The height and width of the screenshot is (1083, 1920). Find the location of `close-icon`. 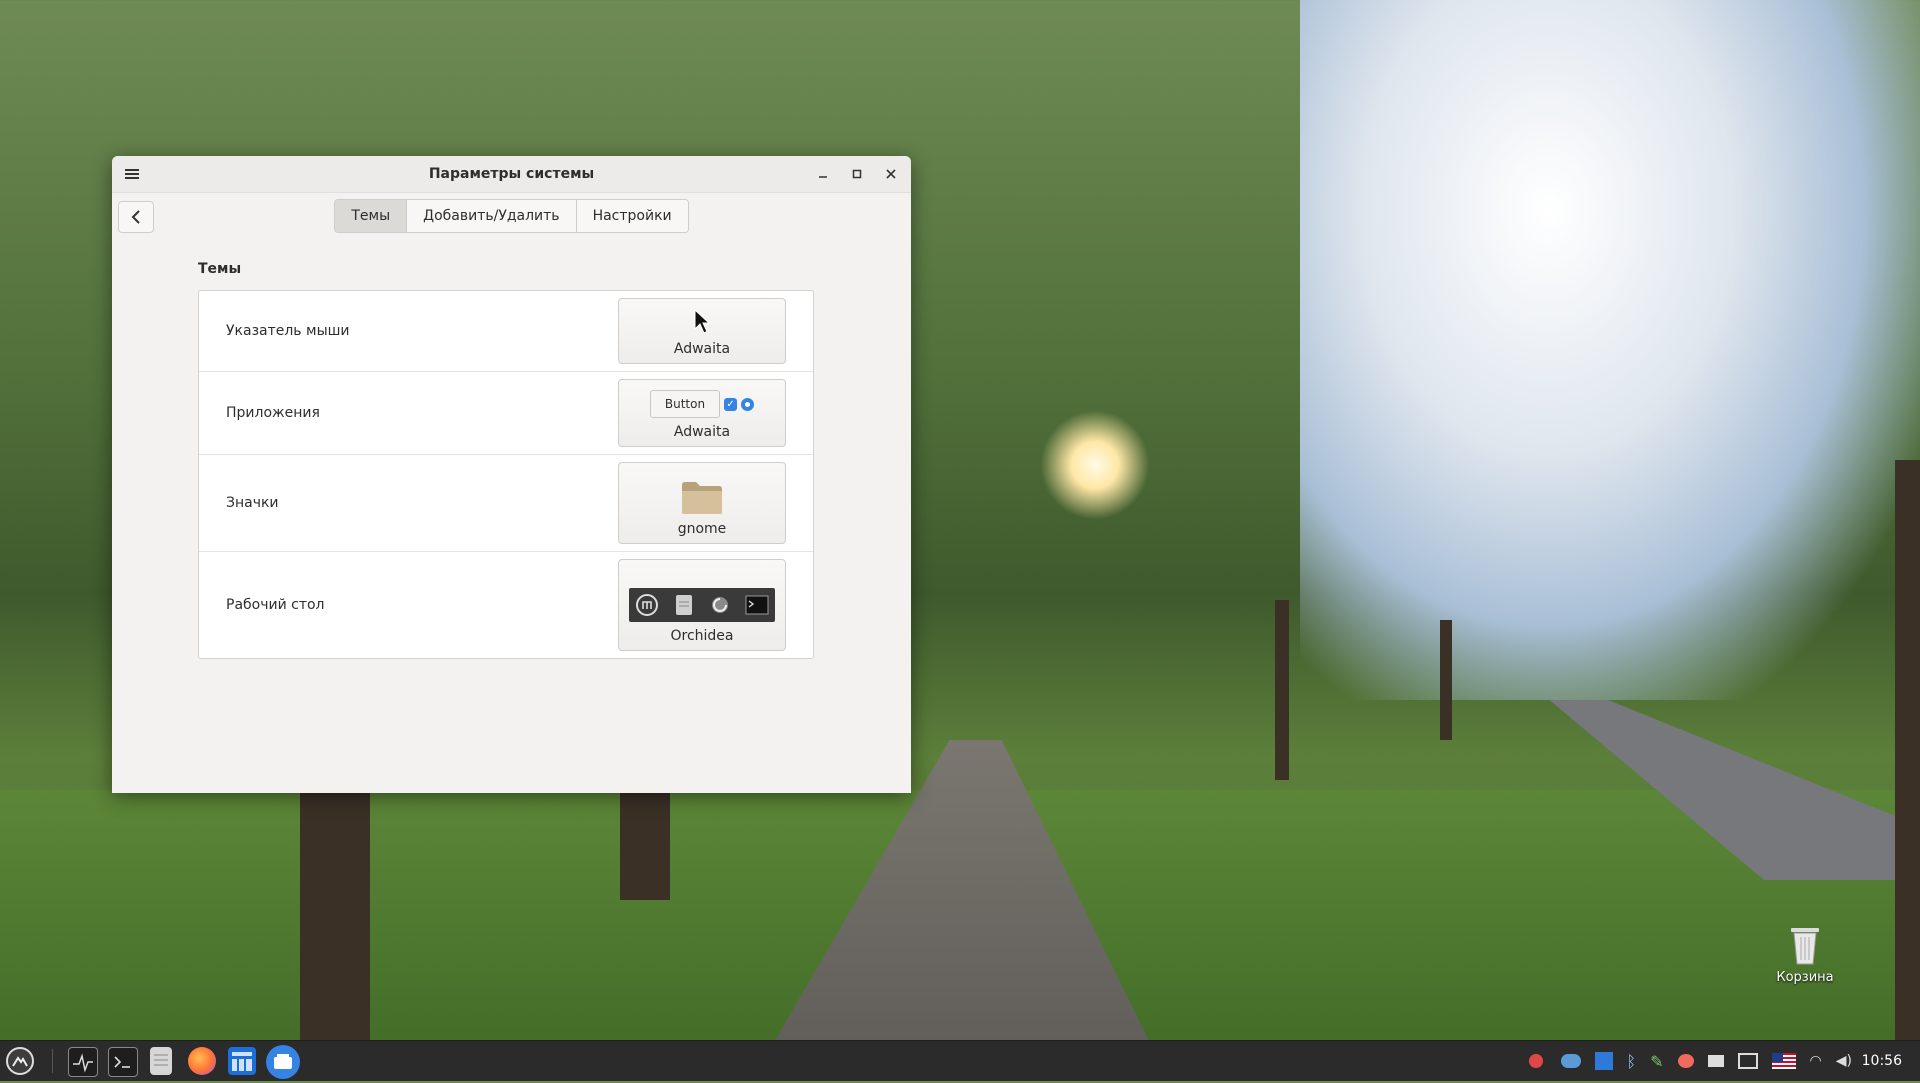

close-icon is located at coordinates (891, 174).